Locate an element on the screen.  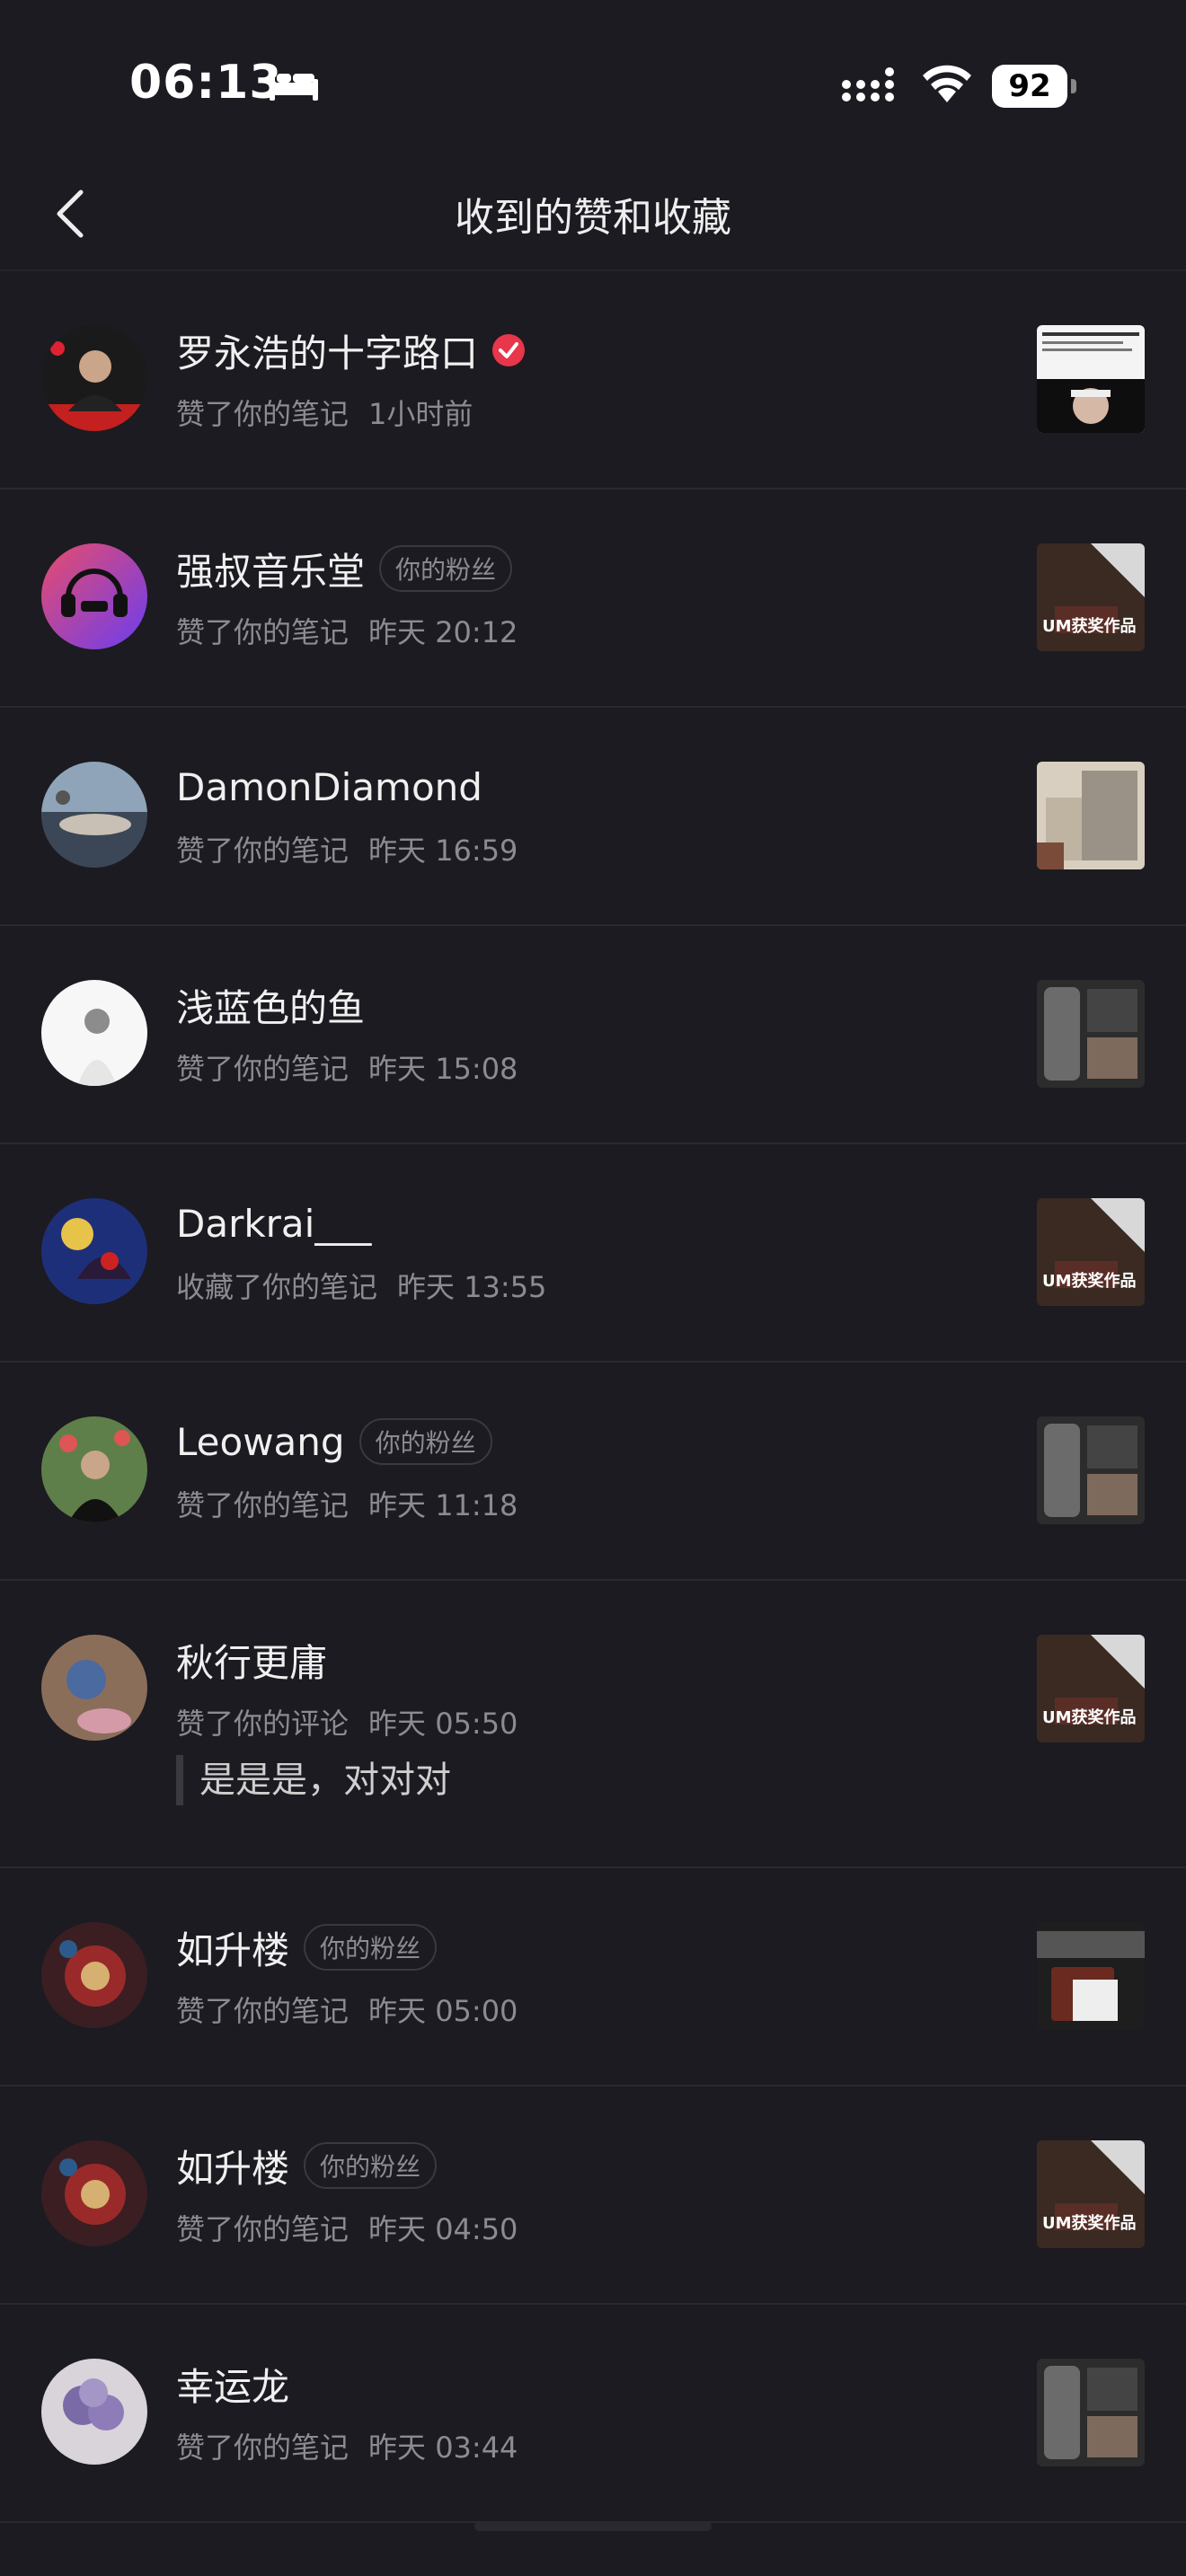
user-name: 幸运龙 is located at coordinates (232, 2384).